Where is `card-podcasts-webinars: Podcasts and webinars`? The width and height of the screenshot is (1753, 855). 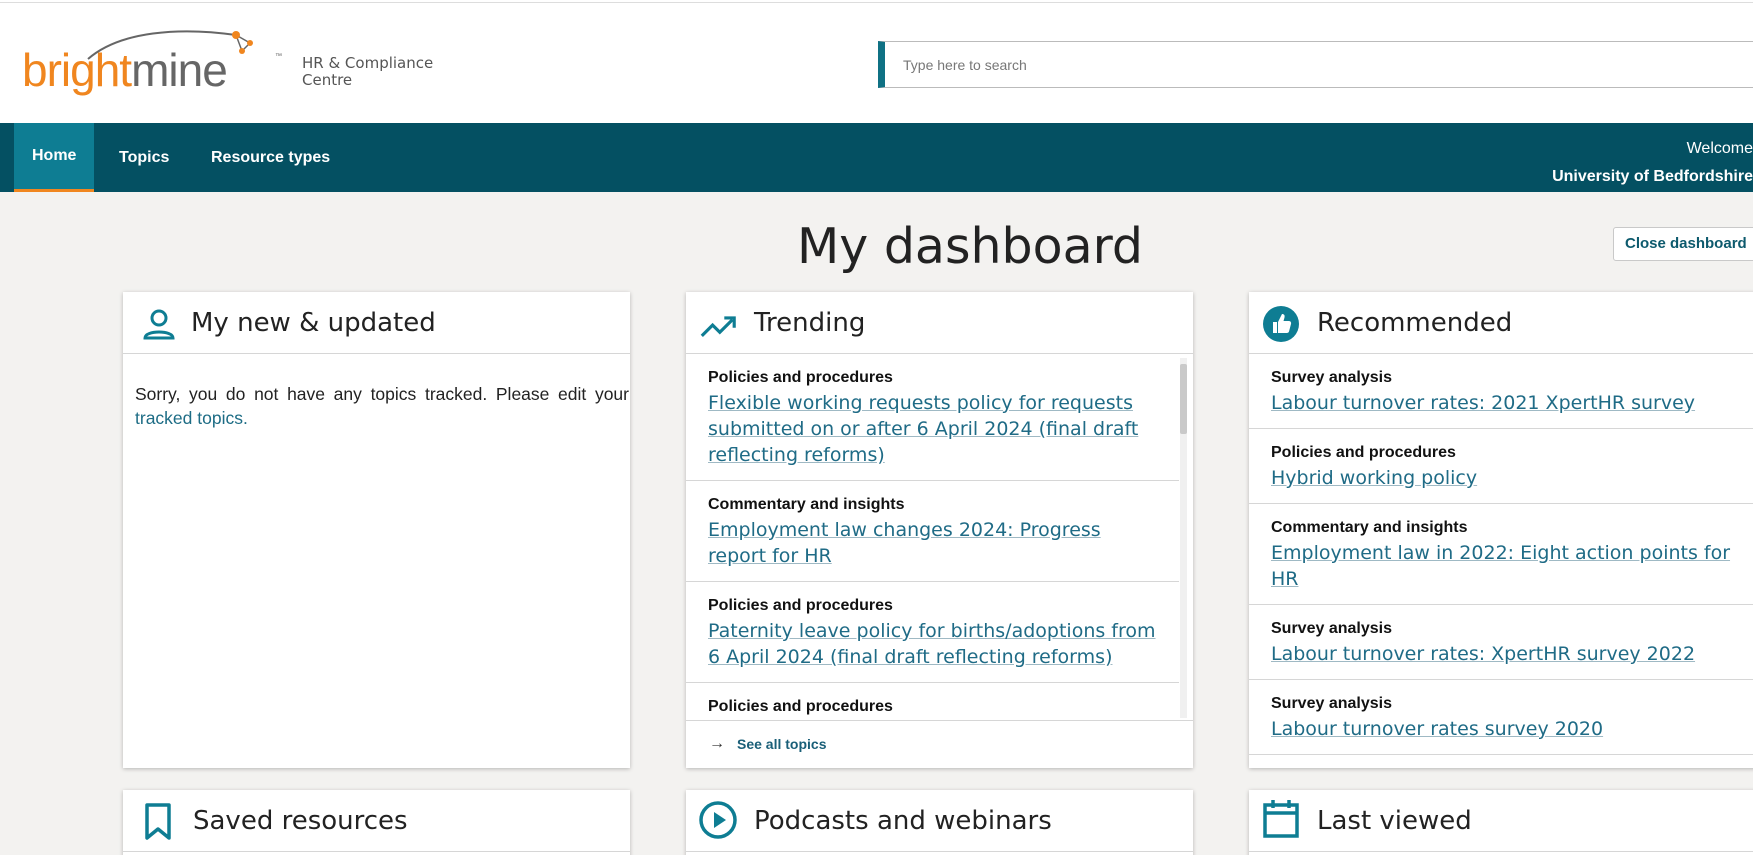
card-podcasts-webinars: Podcasts and webinars is located at coordinates (939, 822).